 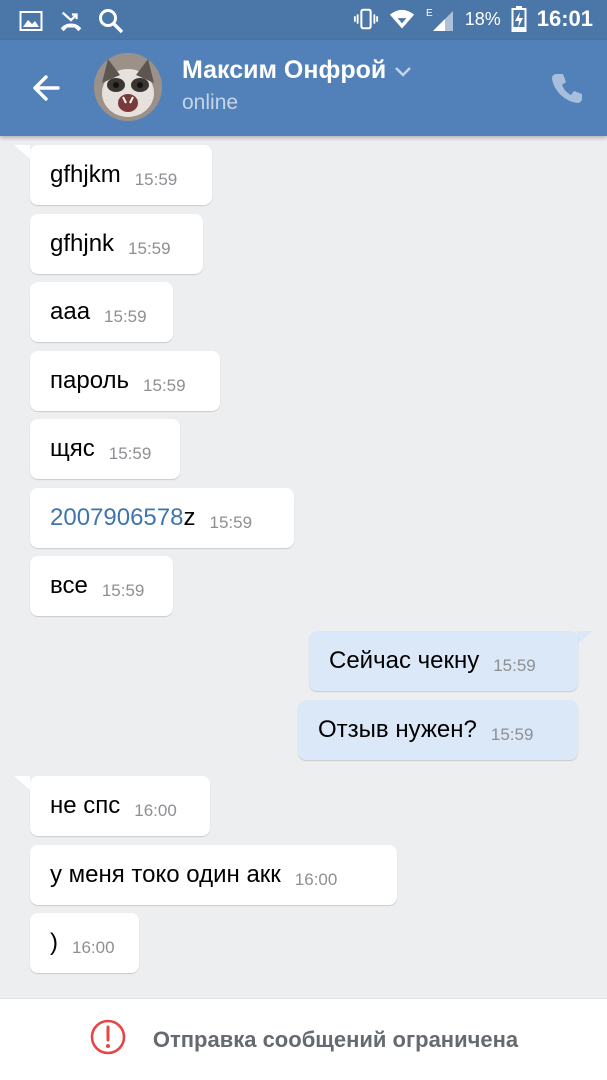 I want to click on message-bubble-incoming: ) 16:00, so click(x=84, y=943).